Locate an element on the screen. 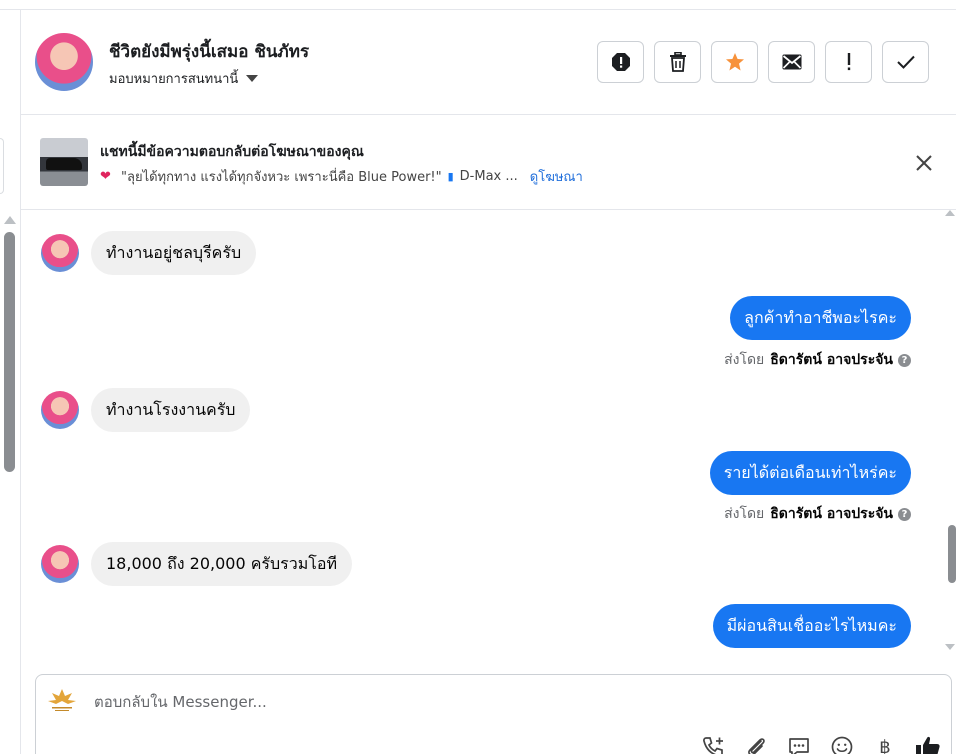  mark-done-button is located at coordinates (905, 62).